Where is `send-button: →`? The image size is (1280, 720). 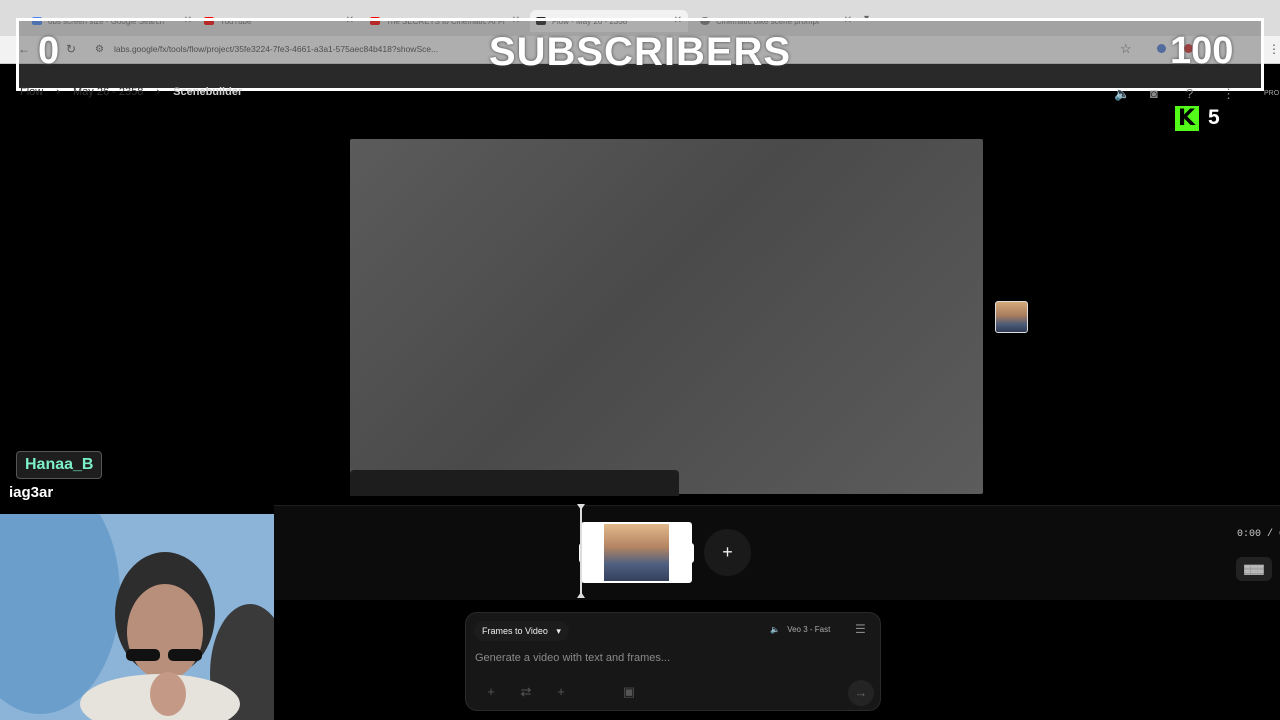 send-button: → is located at coordinates (861, 693).